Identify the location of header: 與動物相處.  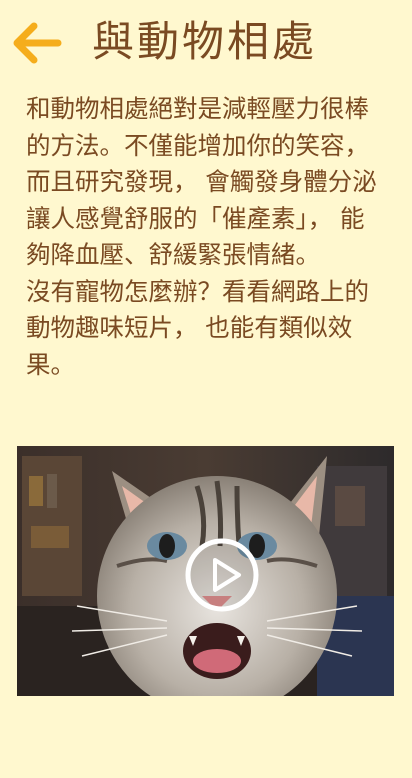
(206, 45).